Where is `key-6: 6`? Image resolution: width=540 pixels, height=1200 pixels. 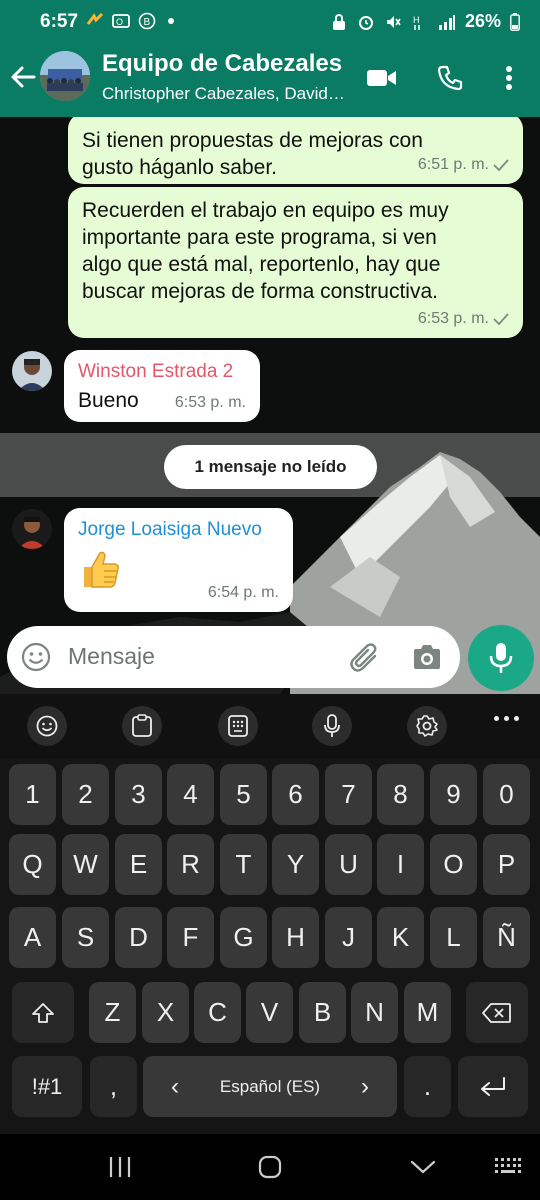 key-6: 6 is located at coordinates (295, 794).